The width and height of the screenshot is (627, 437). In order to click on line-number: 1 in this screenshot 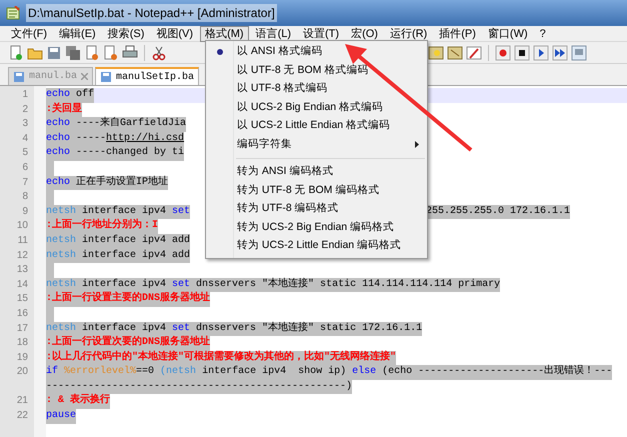, I will do `click(25, 95)`.